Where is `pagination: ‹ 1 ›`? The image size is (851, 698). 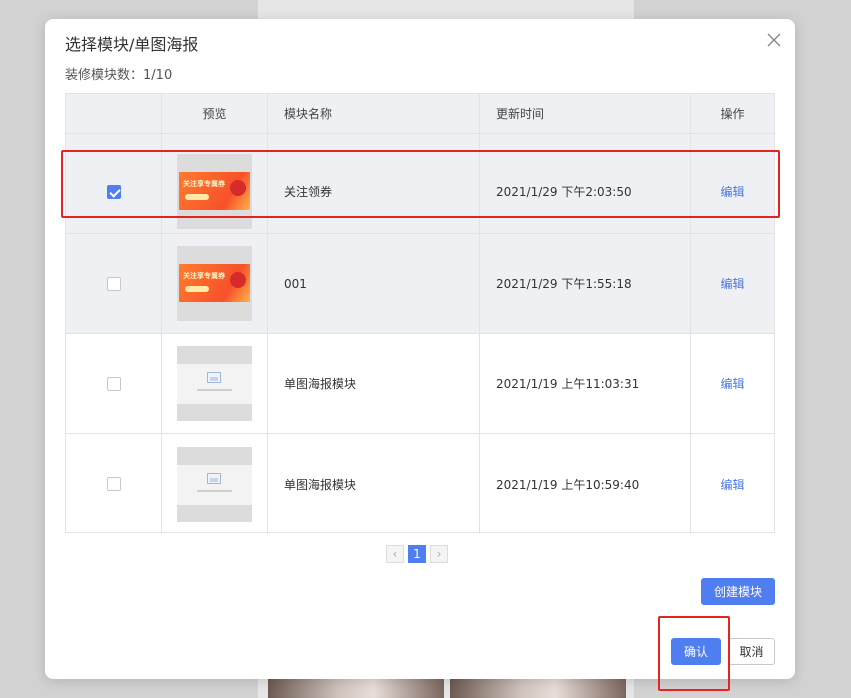 pagination: ‹ 1 › is located at coordinates (417, 554).